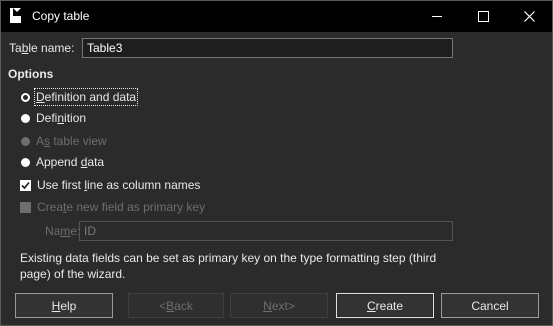  What do you see at coordinates (279, 305) in the screenshot?
I see `next-button: Next>` at bounding box center [279, 305].